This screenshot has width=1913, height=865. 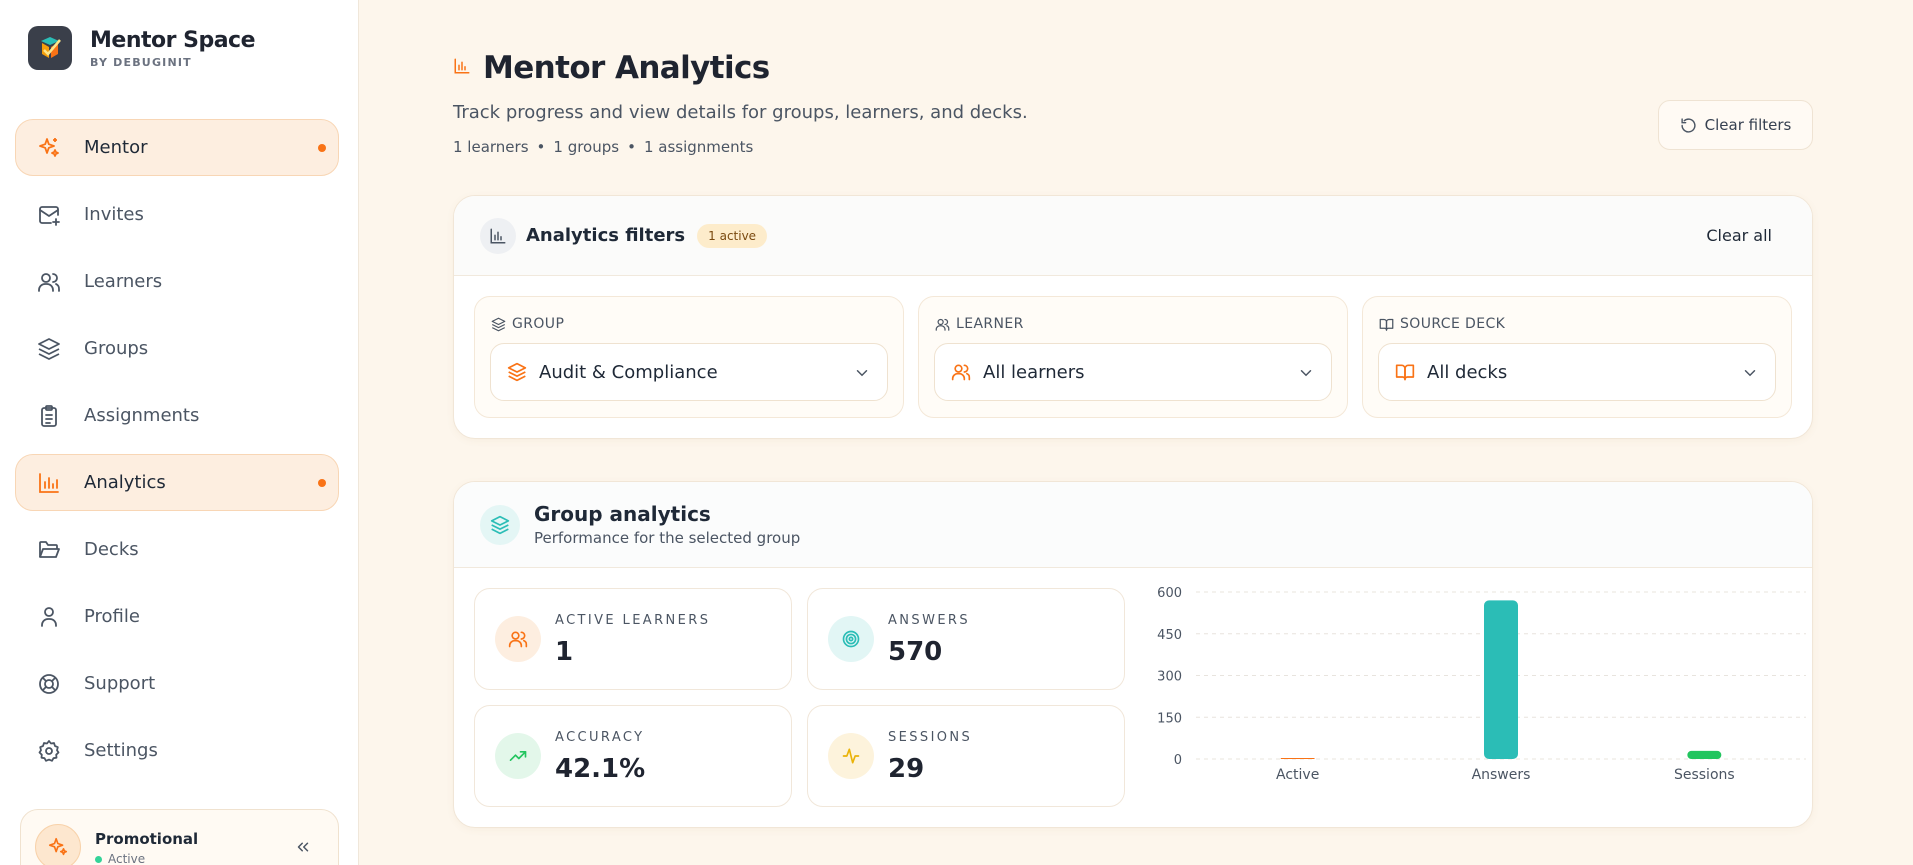 I want to click on sidebar-item-mentor: Mentor, so click(x=177, y=147).